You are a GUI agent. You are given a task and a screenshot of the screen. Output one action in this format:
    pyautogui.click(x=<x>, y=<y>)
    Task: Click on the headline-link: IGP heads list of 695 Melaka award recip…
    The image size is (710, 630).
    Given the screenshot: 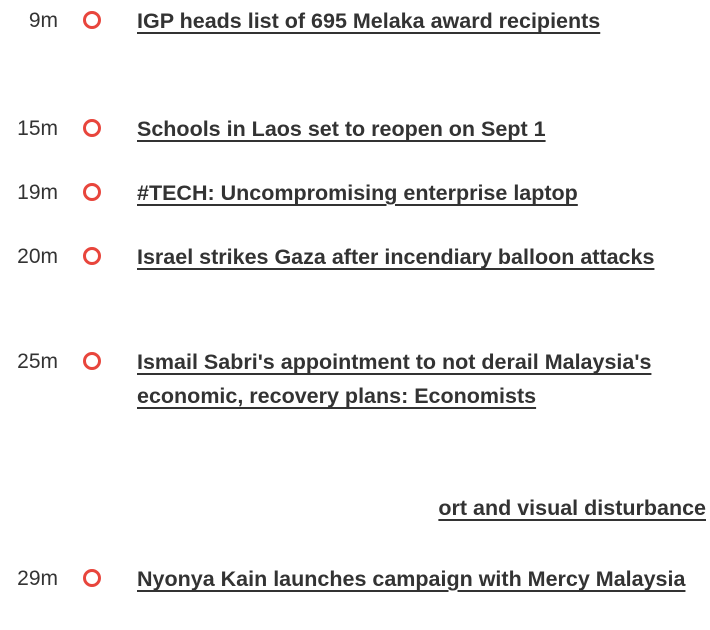 What is the action you would take?
    pyautogui.click(x=423, y=21)
    